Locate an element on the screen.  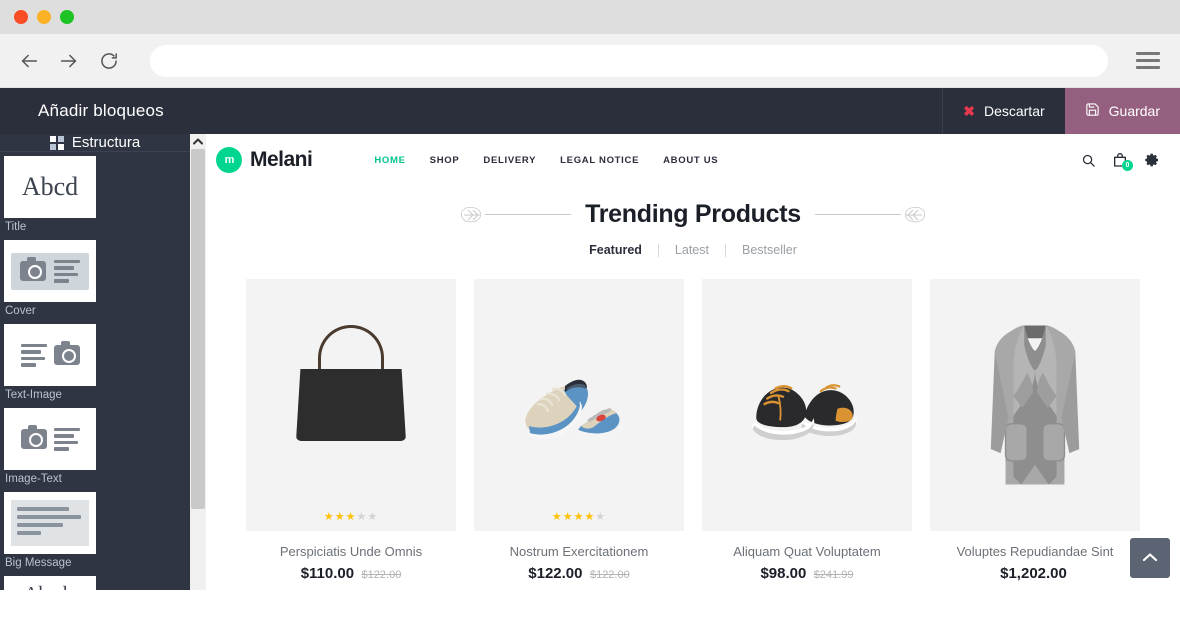
logo-mark-icon: m is located at coordinates (229, 160).